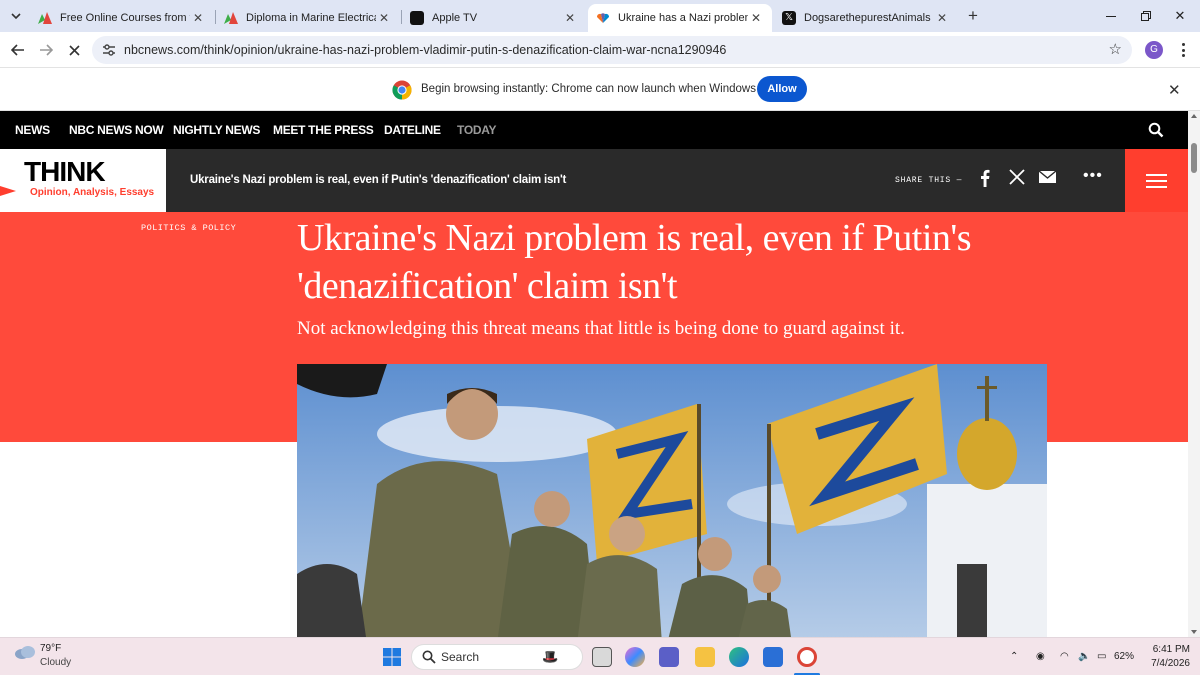  What do you see at coordinates (1180, 16) in the screenshot?
I see `close-window-button: ✕` at bounding box center [1180, 16].